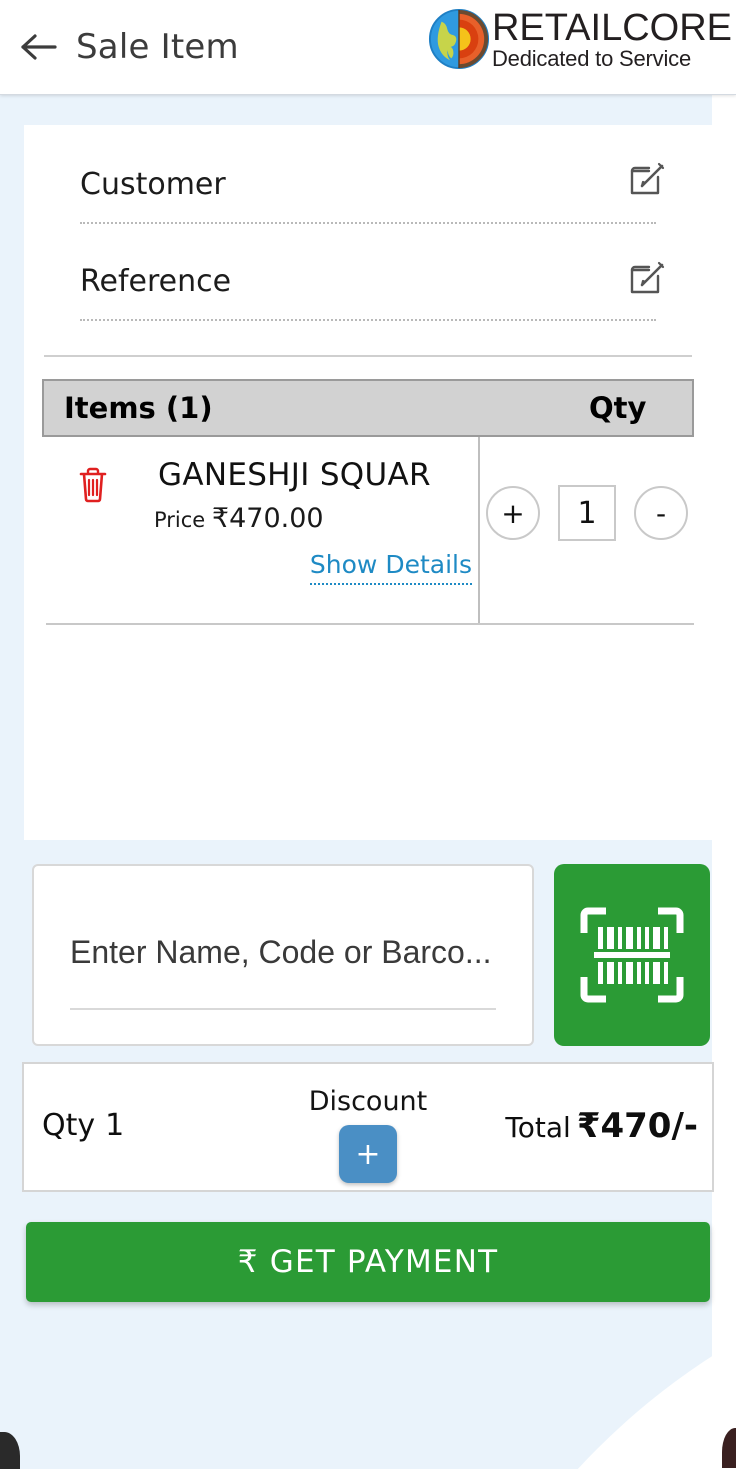 The width and height of the screenshot is (736, 1469). What do you see at coordinates (513, 513) in the screenshot?
I see `quantity-increment-button: +` at bounding box center [513, 513].